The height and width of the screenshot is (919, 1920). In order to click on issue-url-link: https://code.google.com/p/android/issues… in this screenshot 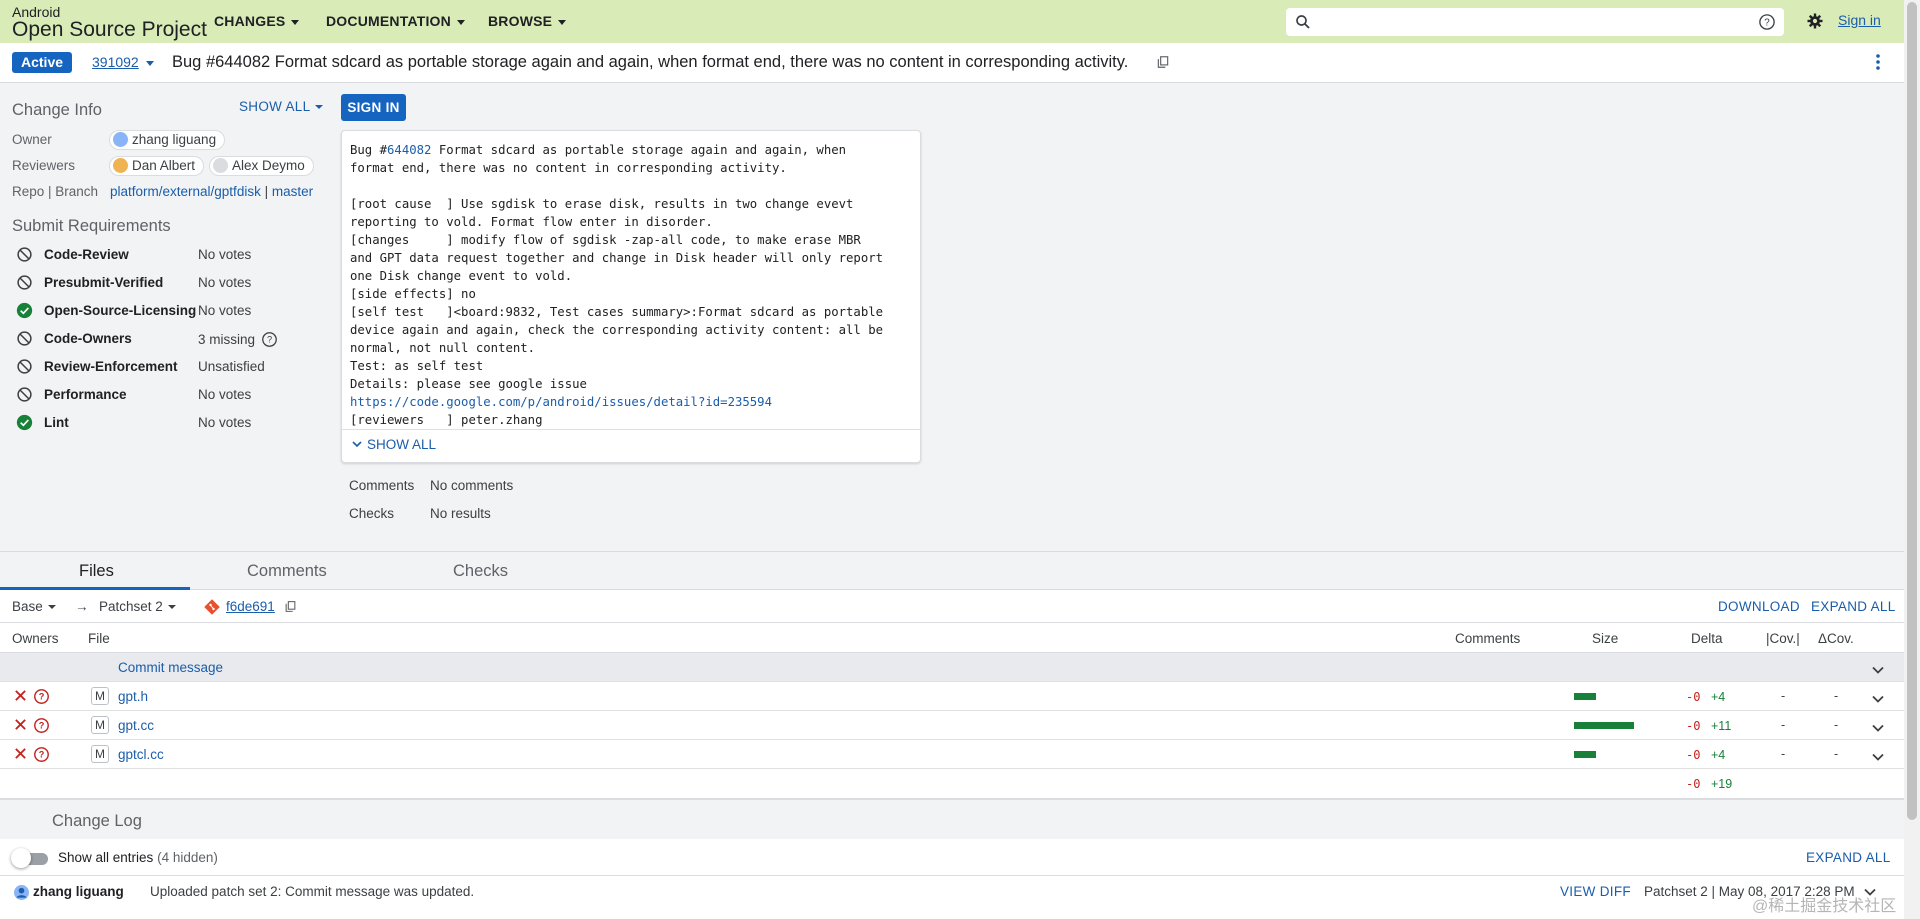, I will do `click(561, 402)`.